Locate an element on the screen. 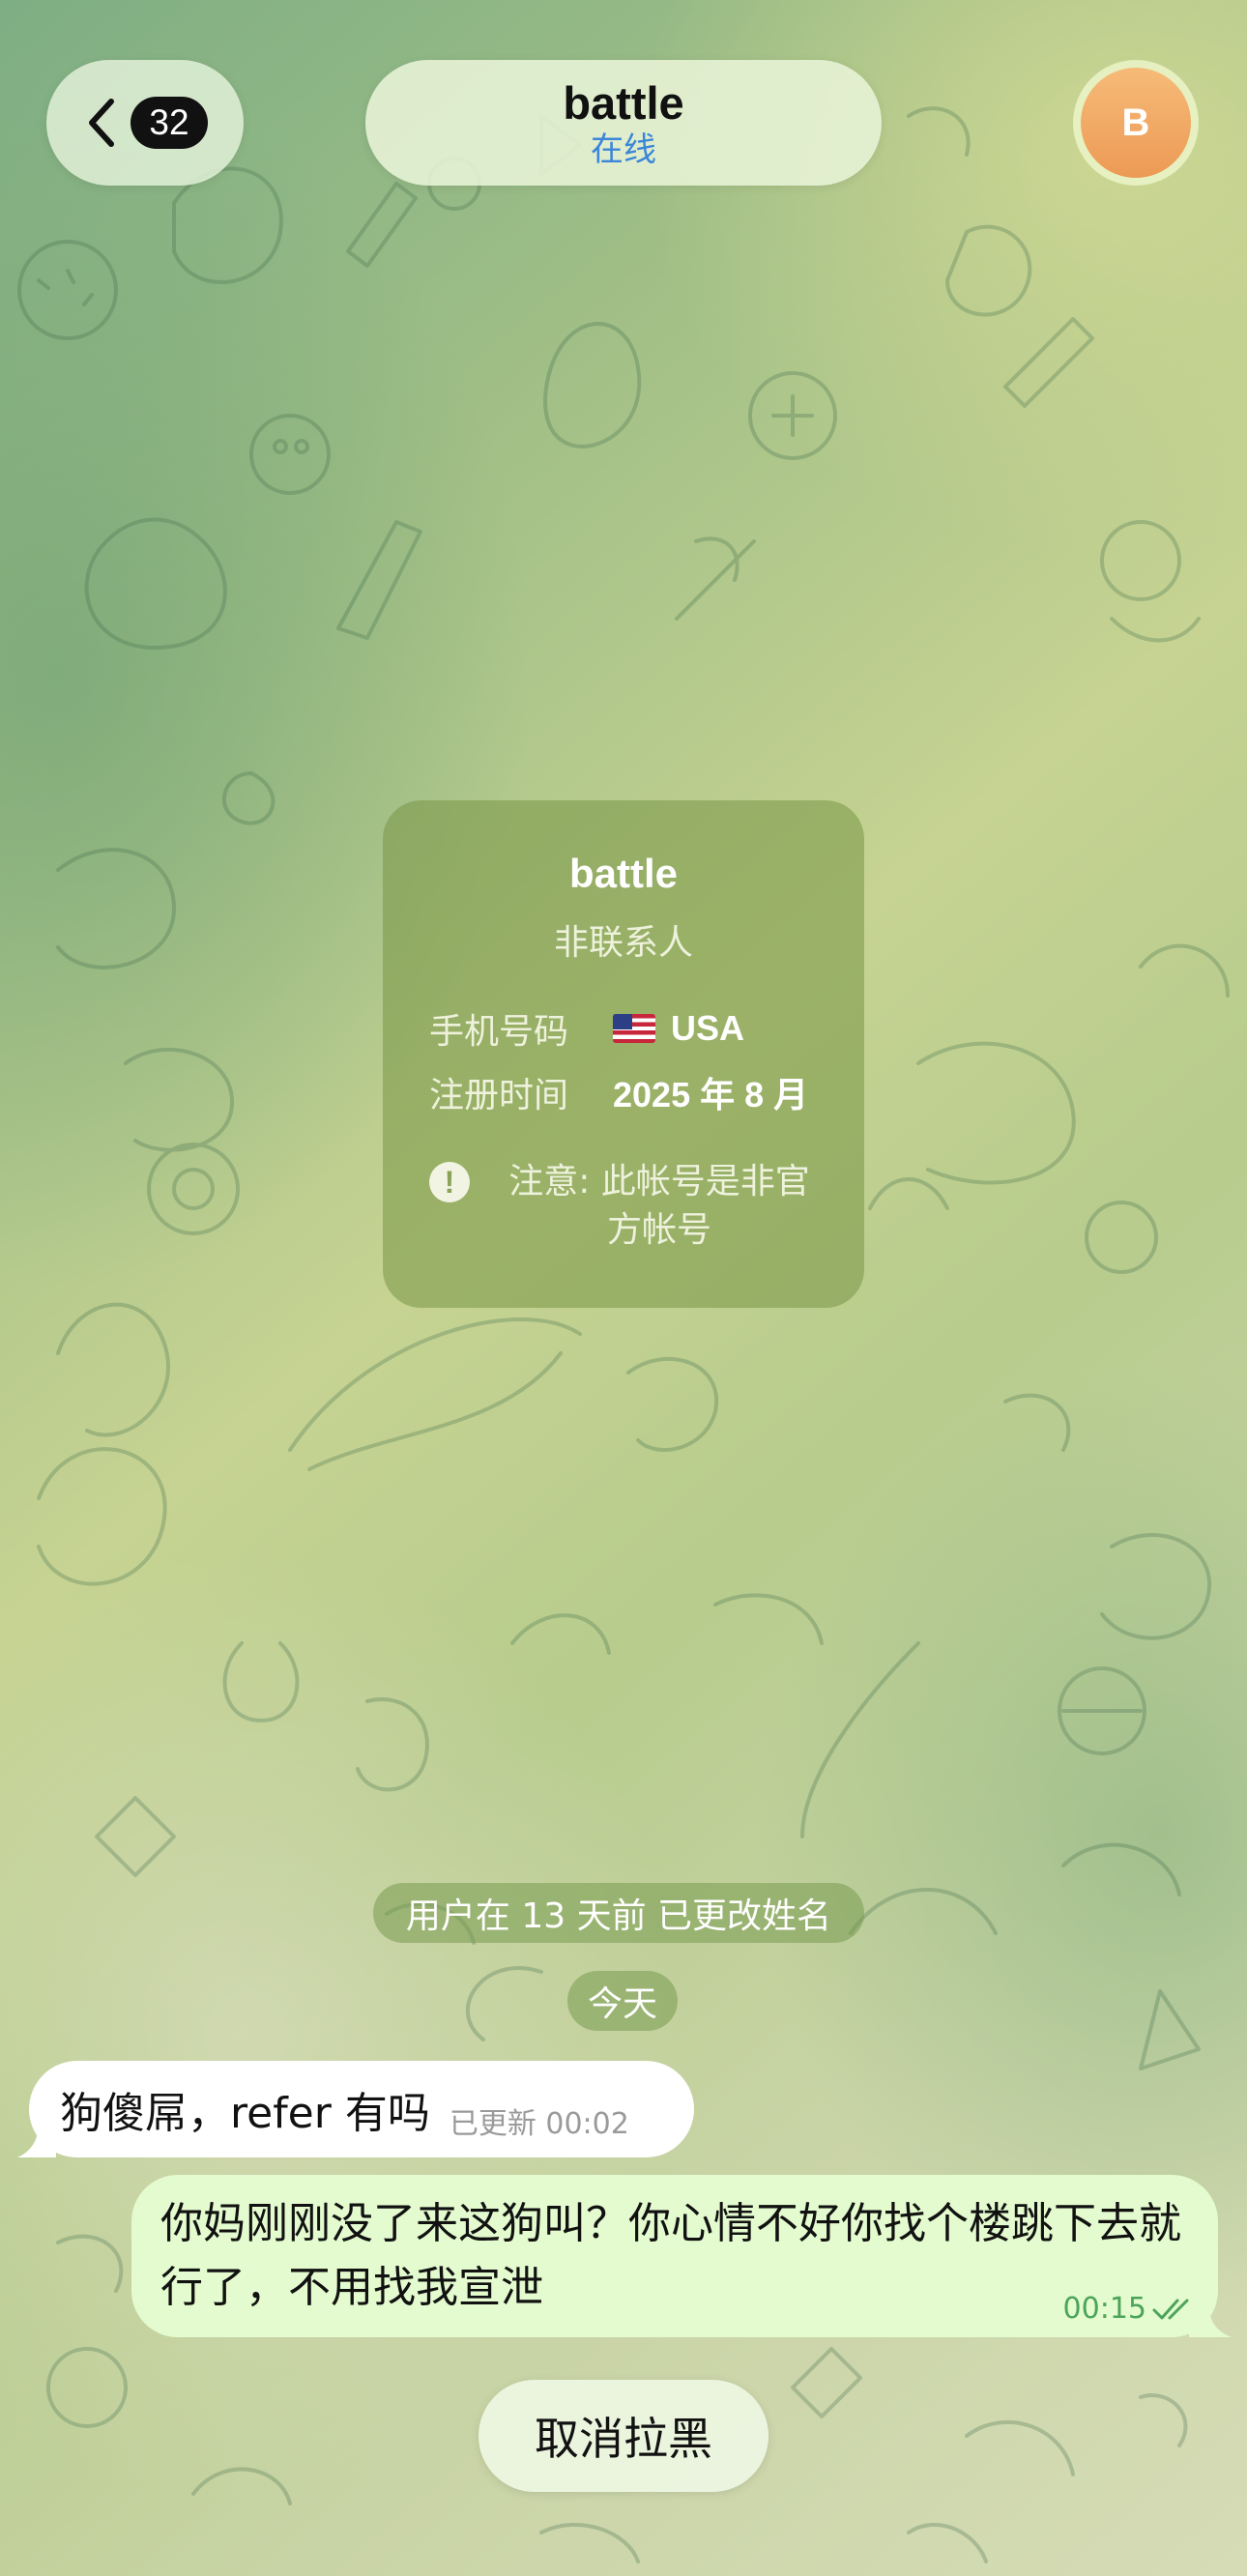  unofficial-warning: ! 注意: 此帐号是非官方帐号 is located at coordinates (627, 1206).